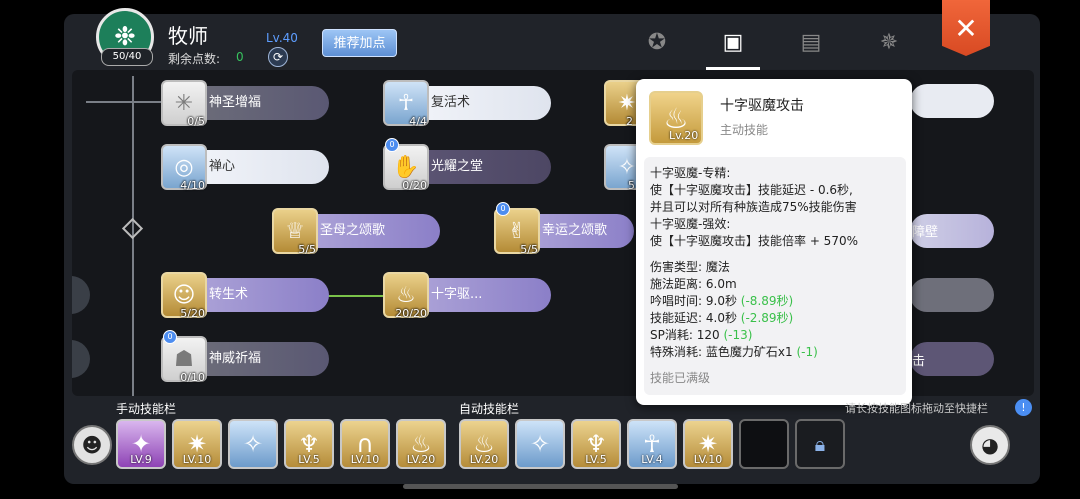 The height and width of the screenshot is (499, 1080). Describe the element at coordinates (708, 444) in the screenshot. I see `auto-slot: ✷ LV.10` at that location.